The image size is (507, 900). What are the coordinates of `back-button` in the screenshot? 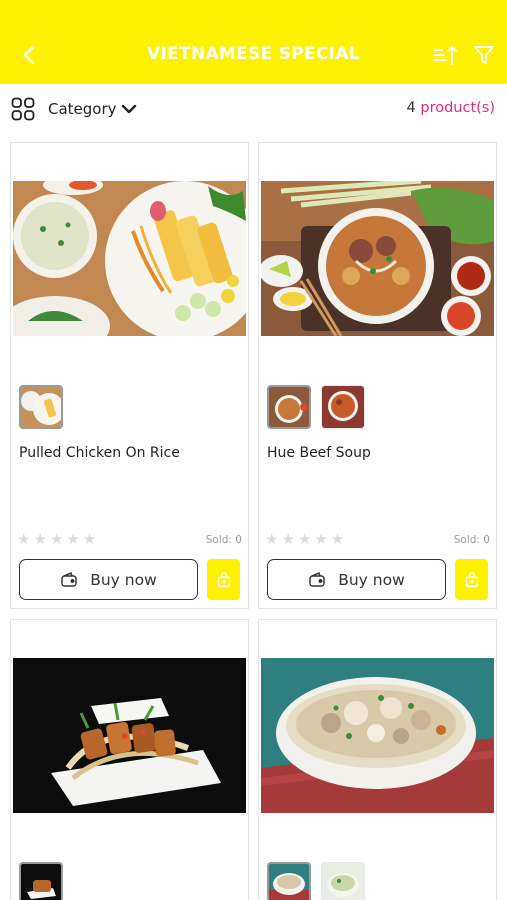 It's located at (29, 55).